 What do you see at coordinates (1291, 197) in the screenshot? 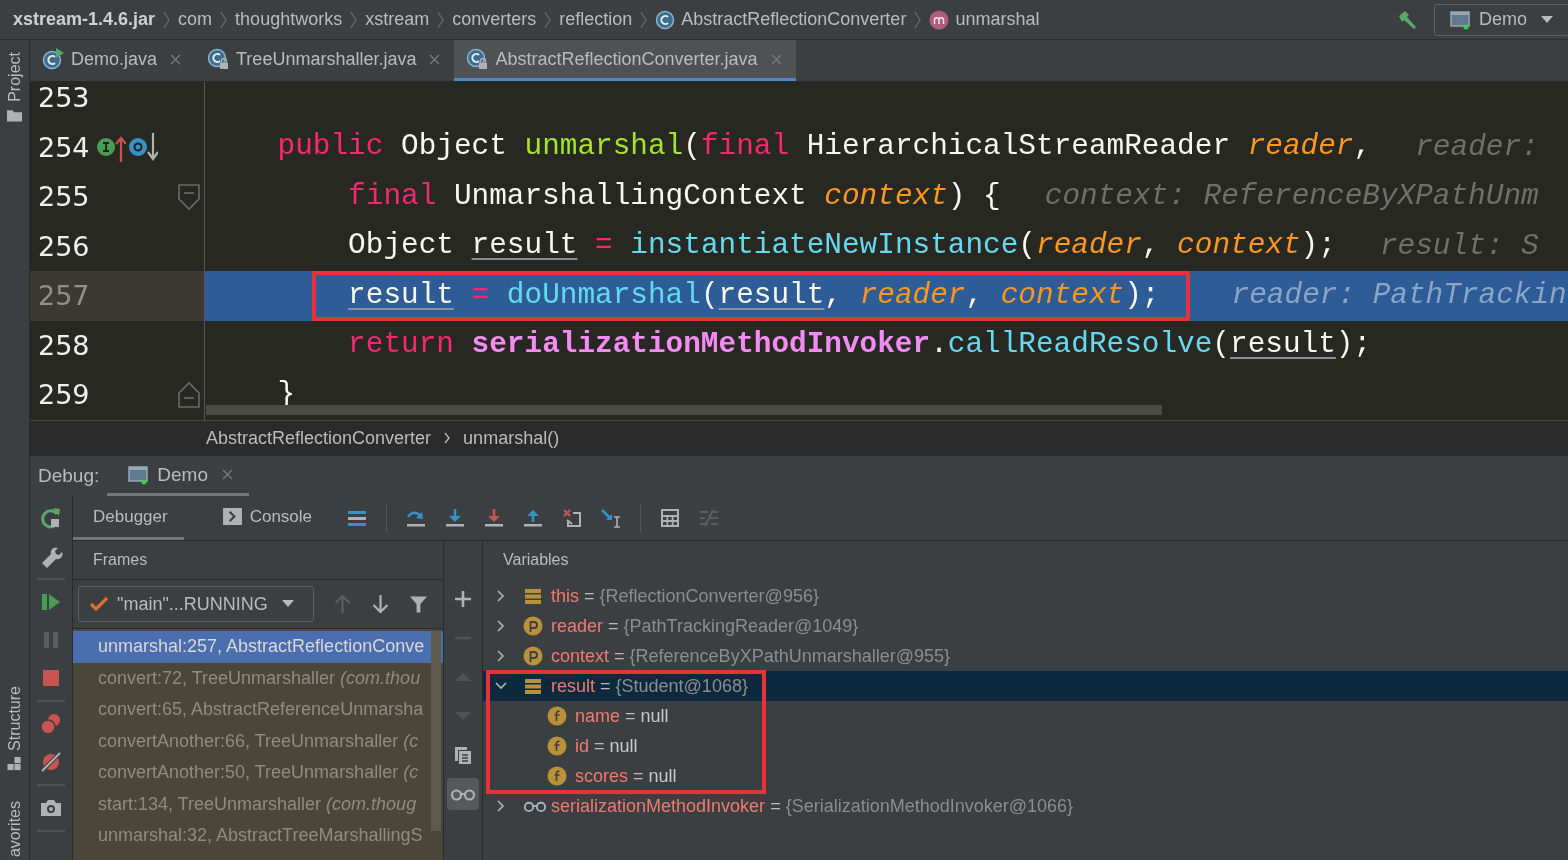
I see `inline-value-hint: context: ReferenceByXPathUnm` at bounding box center [1291, 197].